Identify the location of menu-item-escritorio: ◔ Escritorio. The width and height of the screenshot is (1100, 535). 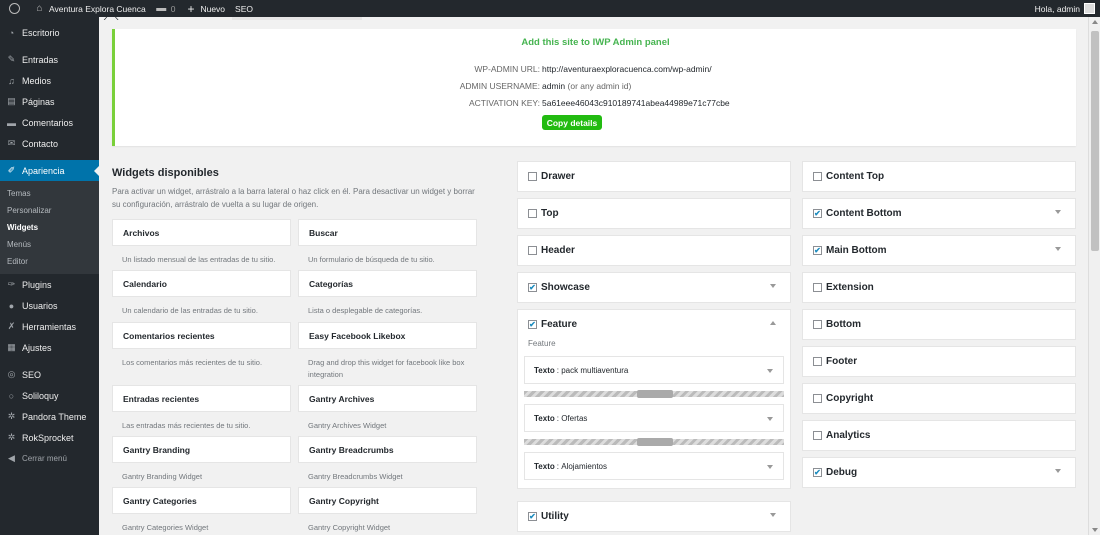
(49, 32).